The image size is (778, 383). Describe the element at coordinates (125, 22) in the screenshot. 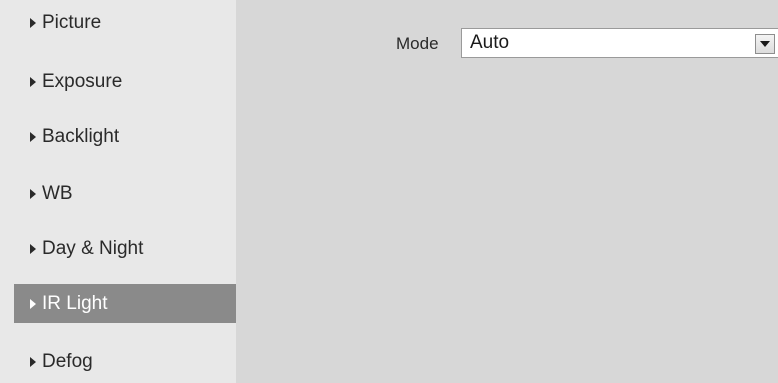

I see `sidebar-item-picture: Picture` at that location.